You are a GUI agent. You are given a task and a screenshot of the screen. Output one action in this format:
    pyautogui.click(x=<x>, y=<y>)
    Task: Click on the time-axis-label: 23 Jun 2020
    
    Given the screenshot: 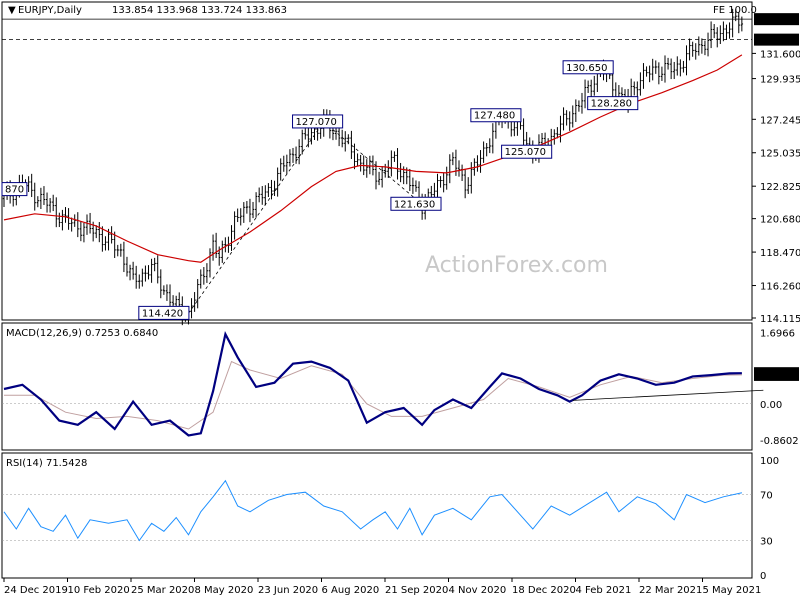 What is the action you would take?
    pyautogui.click(x=288, y=590)
    